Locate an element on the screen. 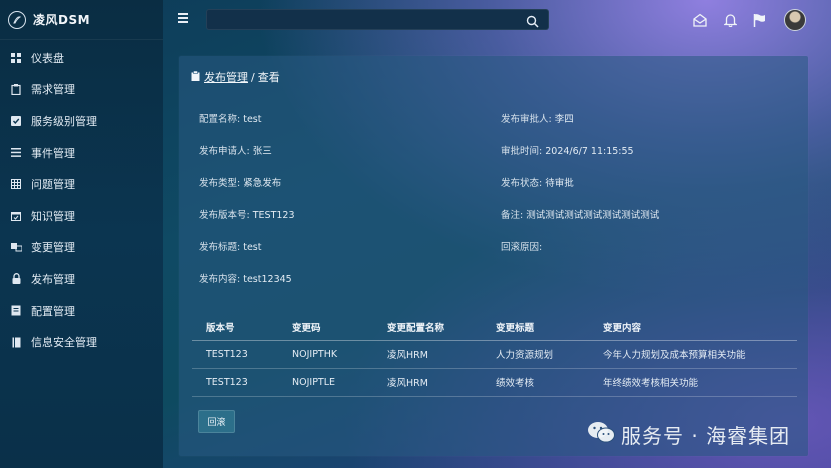 The width and height of the screenshot is (831, 468). field-label: 发布内容: is located at coordinates (220, 279).